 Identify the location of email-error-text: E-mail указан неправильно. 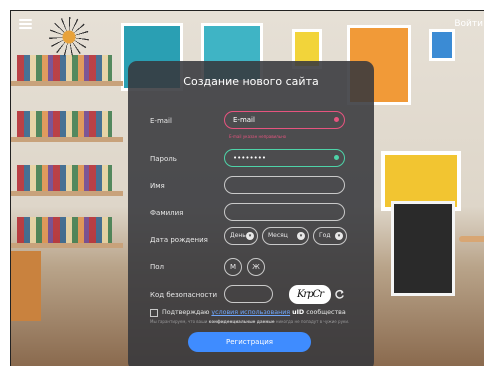
(258, 136).